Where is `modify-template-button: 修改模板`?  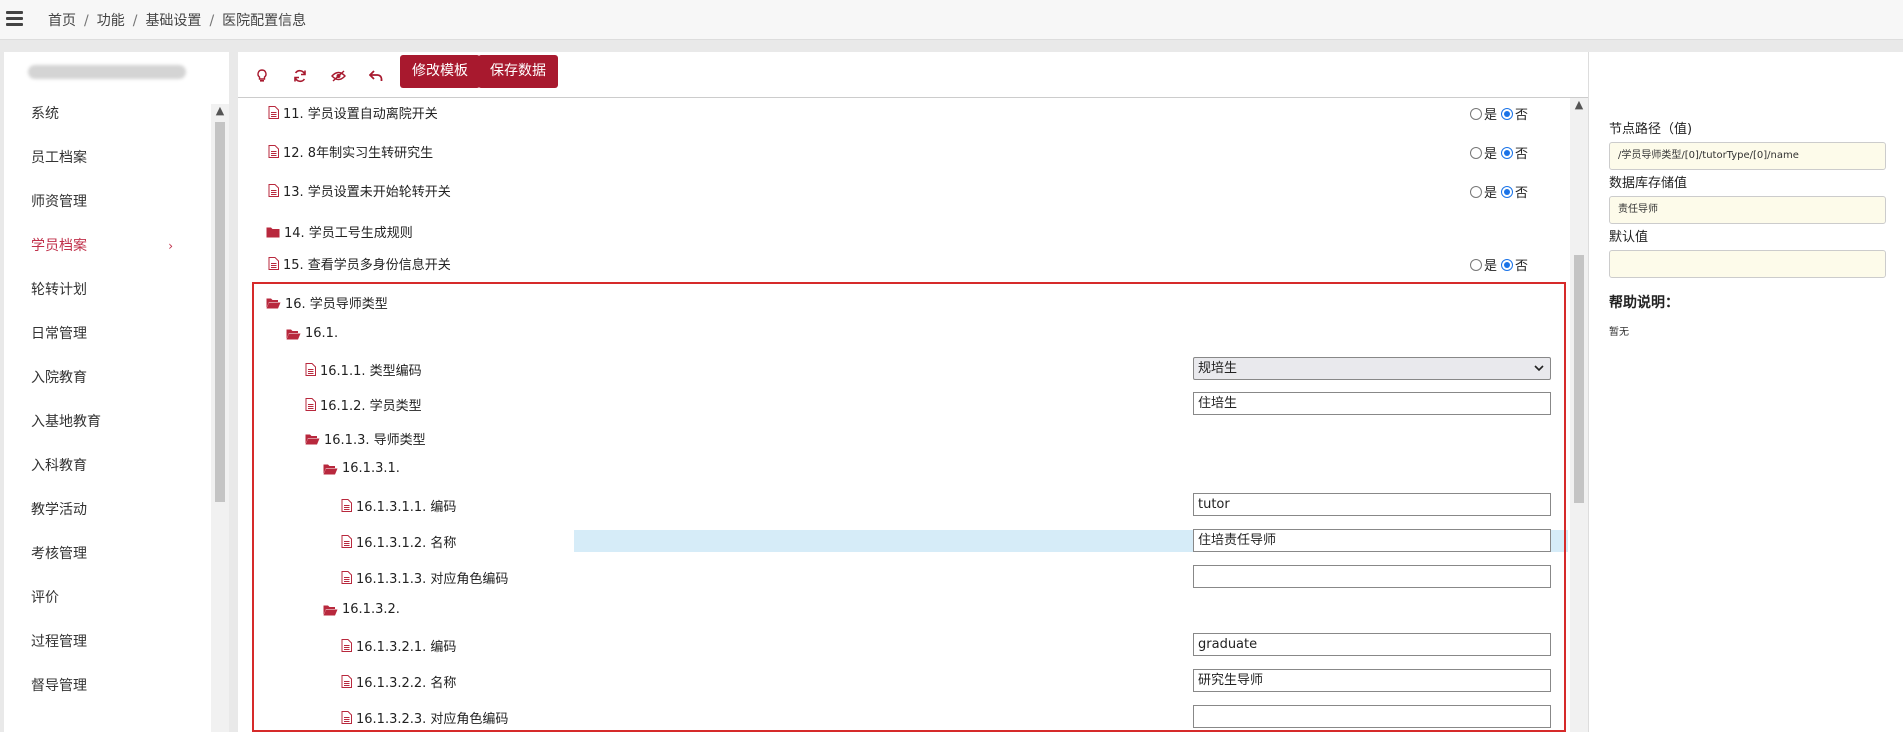 modify-template-button: 修改模板 is located at coordinates (440, 71).